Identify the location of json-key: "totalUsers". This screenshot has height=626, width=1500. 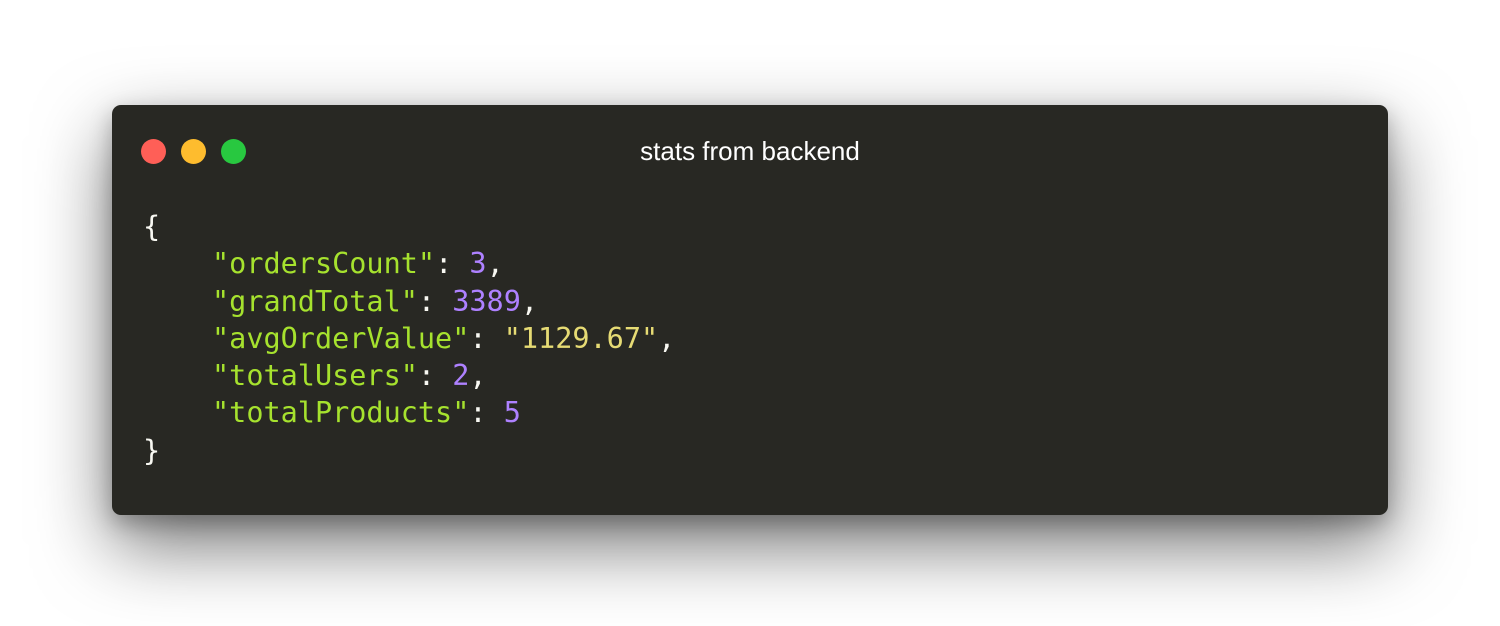
(315, 376).